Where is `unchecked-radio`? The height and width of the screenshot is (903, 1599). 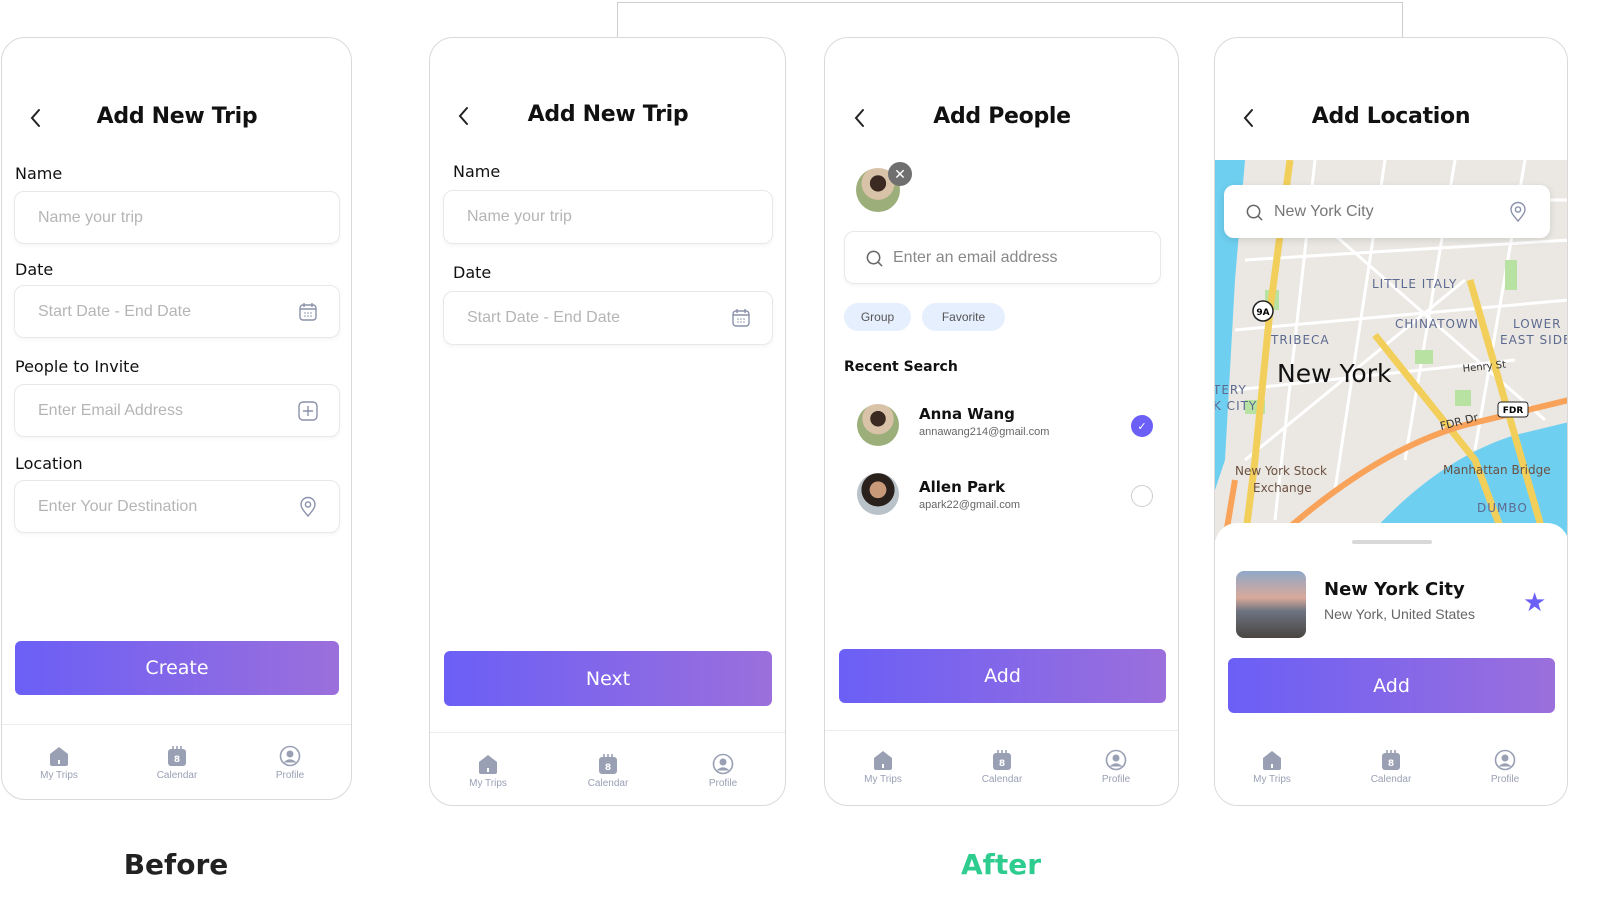 unchecked-radio is located at coordinates (1142, 496).